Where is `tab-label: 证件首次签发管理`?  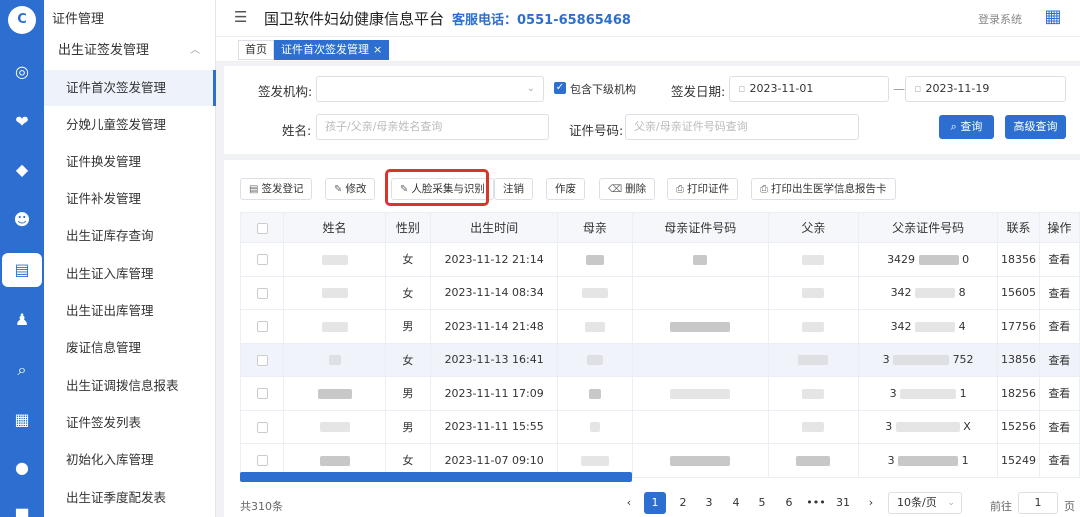 tab-label: 证件首次签发管理 is located at coordinates (325, 49).